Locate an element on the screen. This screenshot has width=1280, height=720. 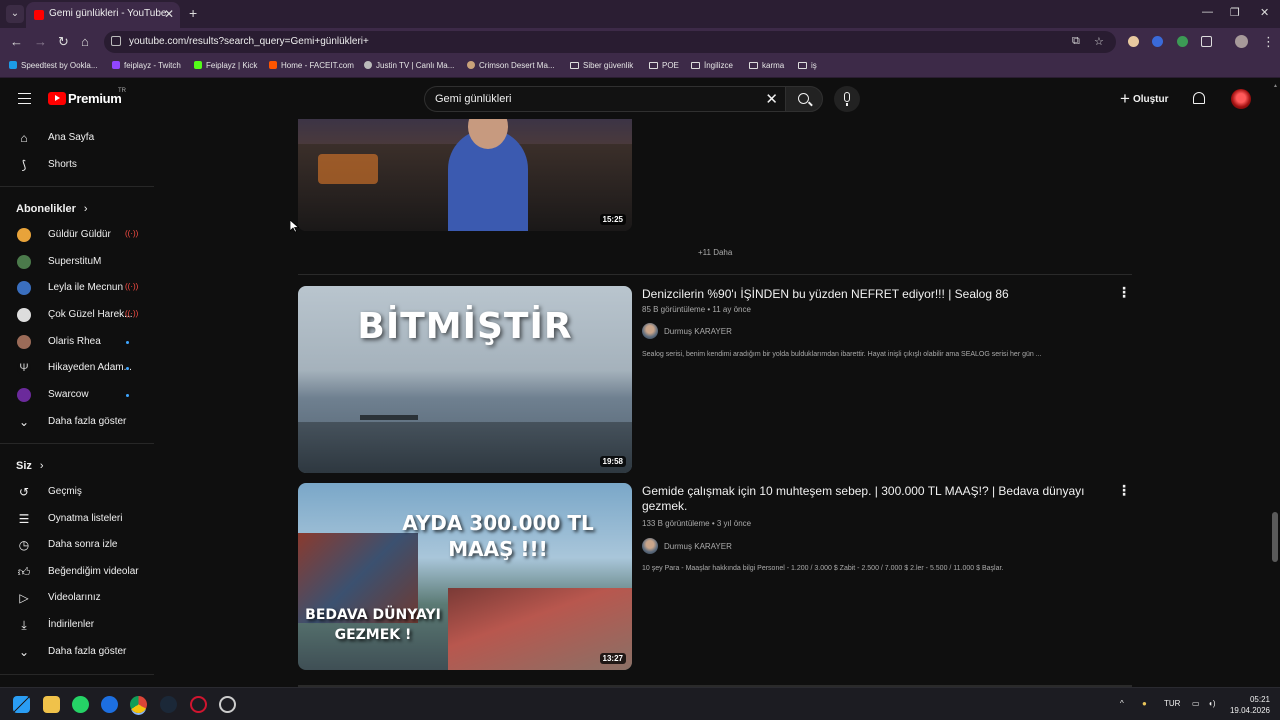
live-icon: ((·)) is located at coordinates (132, 313).